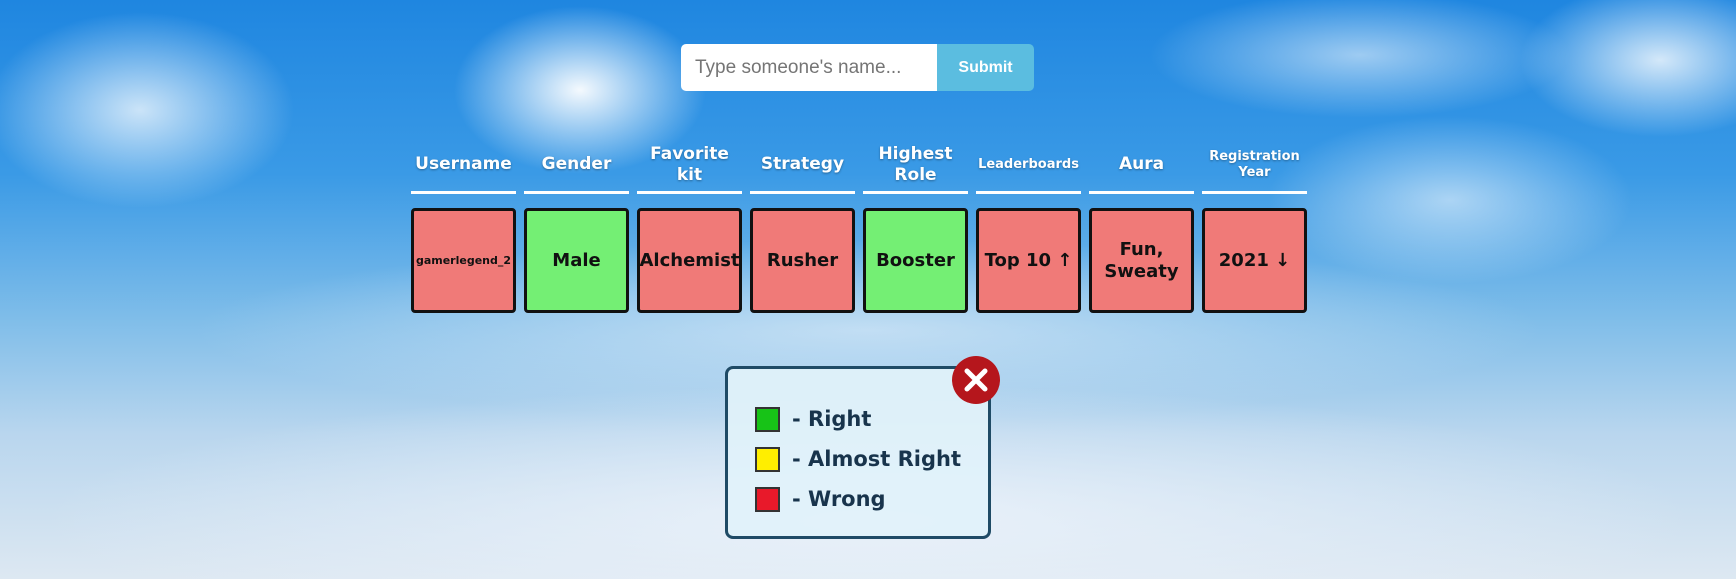 Image resolution: width=1736 pixels, height=579 pixels. What do you see at coordinates (915, 166) in the screenshot?
I see `header-highest-role: Highest Role` at bounding box center [915, 166].